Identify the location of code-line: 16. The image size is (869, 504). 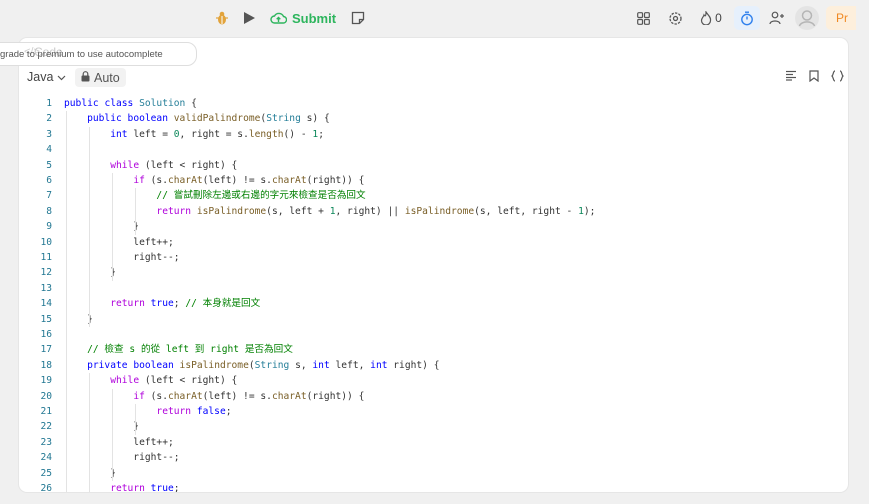
(433, 334).